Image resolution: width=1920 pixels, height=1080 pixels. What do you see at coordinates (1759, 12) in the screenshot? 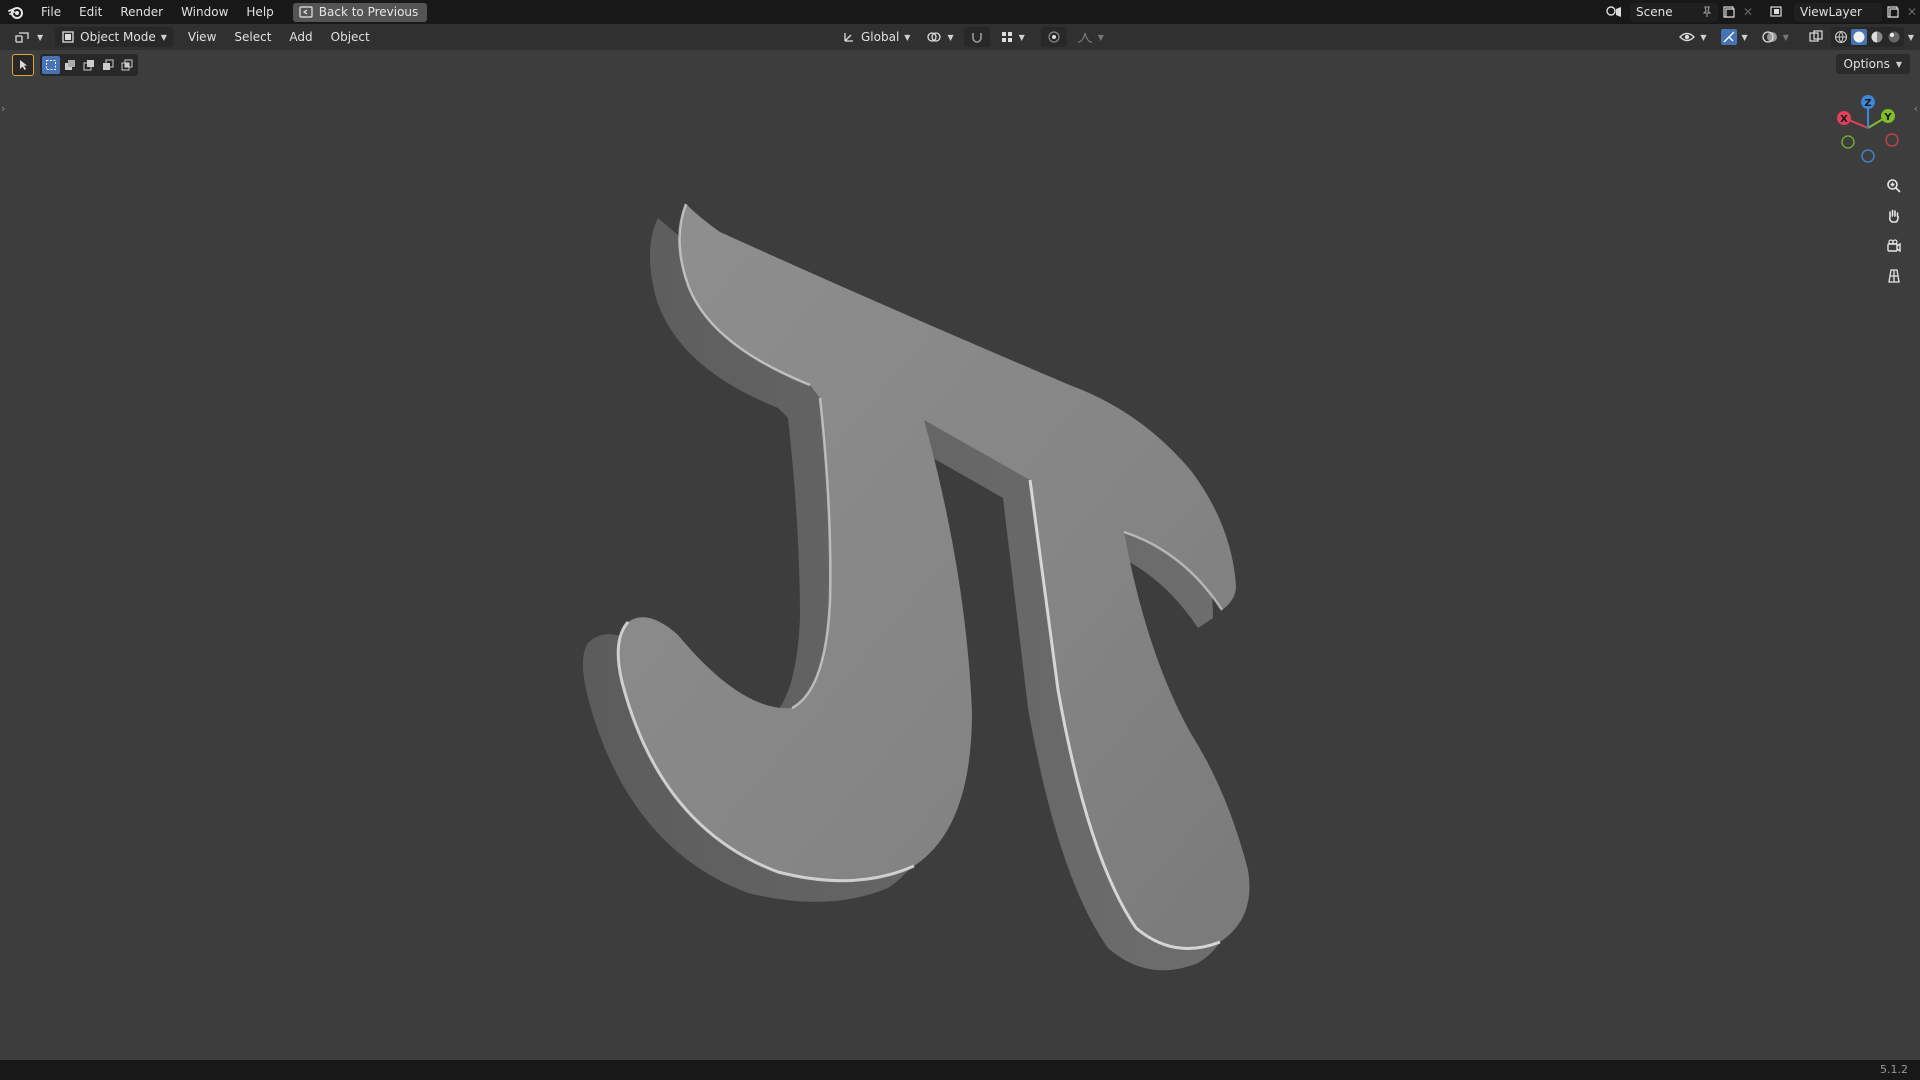
I see `top-right-controls: Scene ✕ ViewLayer ✕` at bounding box center [1759, 12].